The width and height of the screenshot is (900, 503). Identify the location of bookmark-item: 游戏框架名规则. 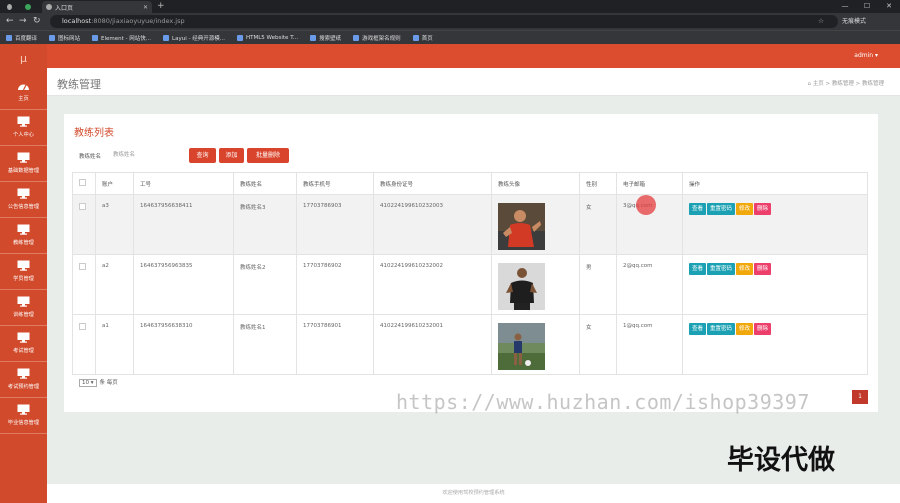
(377, 38).